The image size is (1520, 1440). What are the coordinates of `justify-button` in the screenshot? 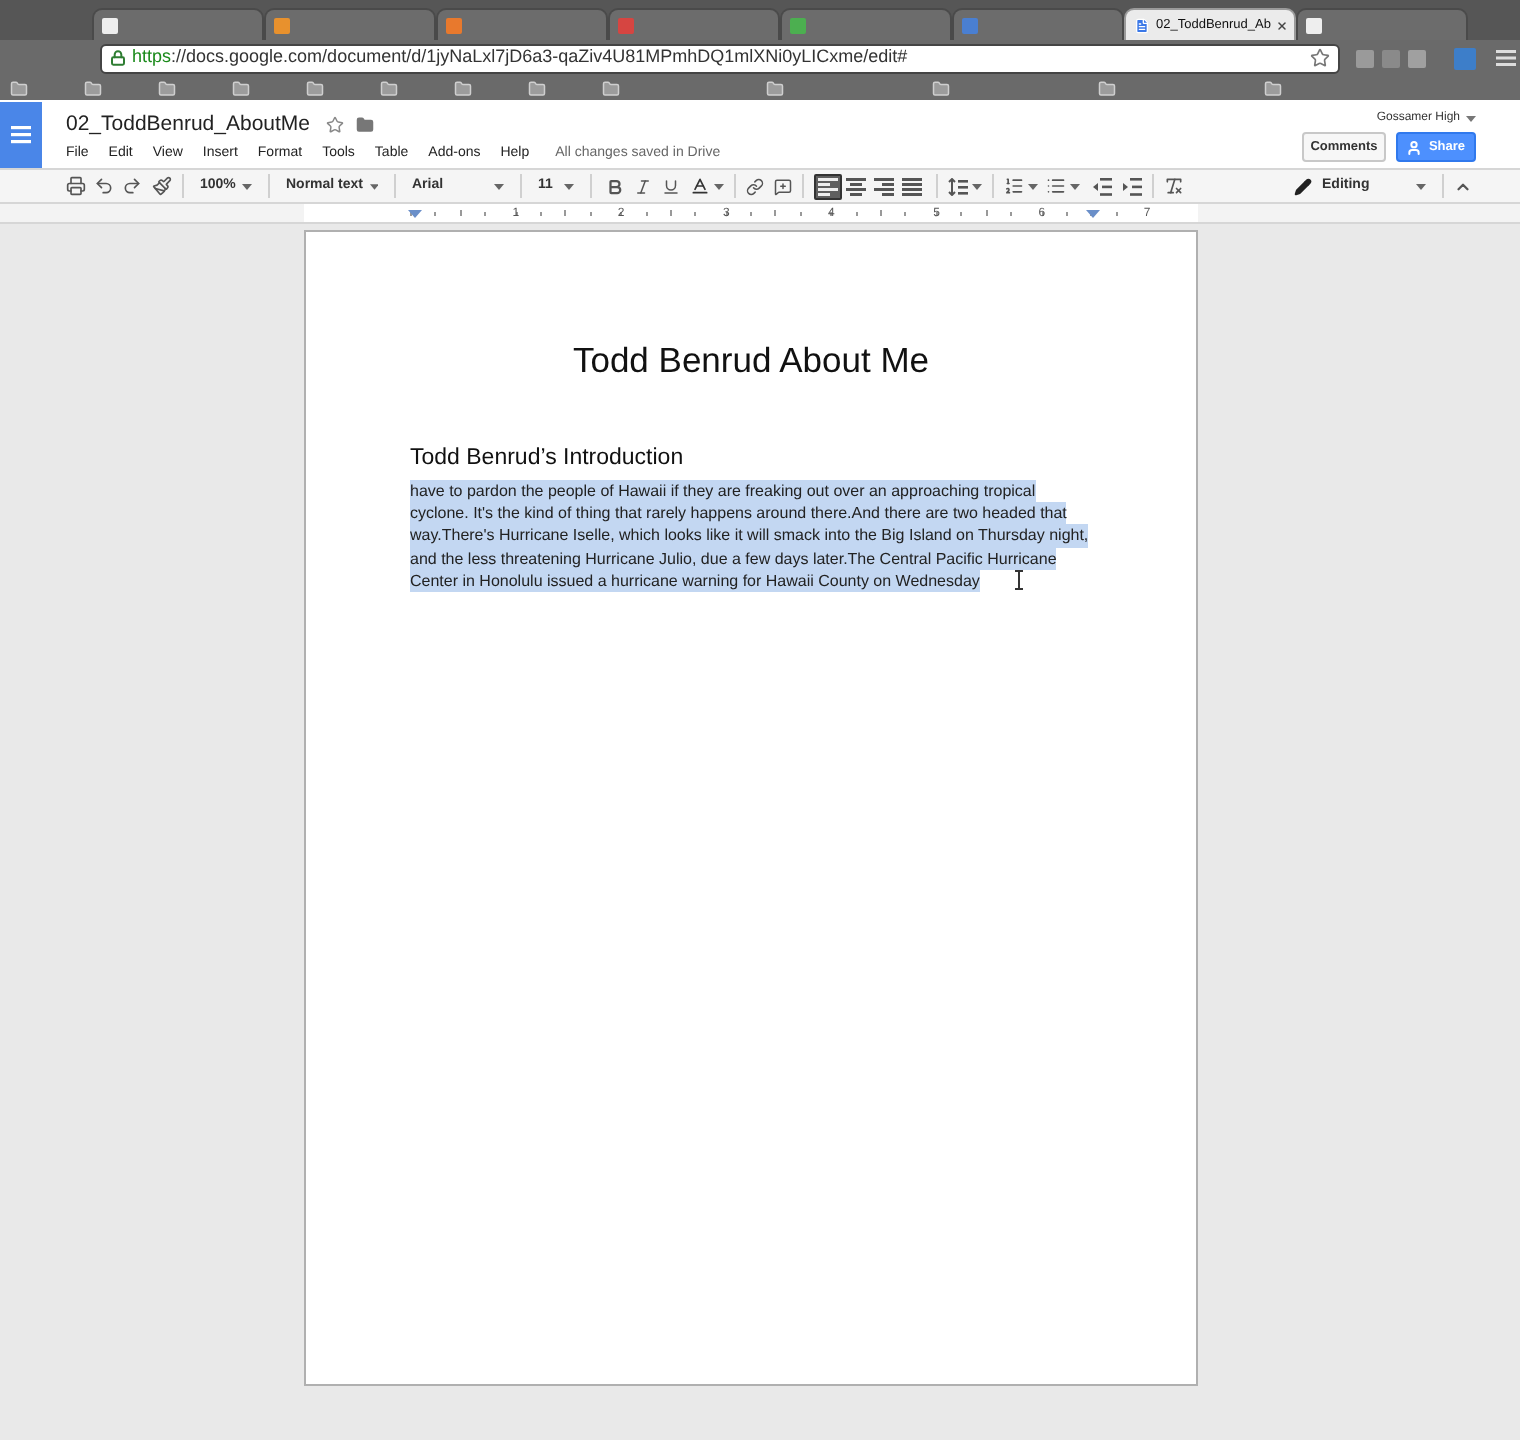 It's located at (912, 186).